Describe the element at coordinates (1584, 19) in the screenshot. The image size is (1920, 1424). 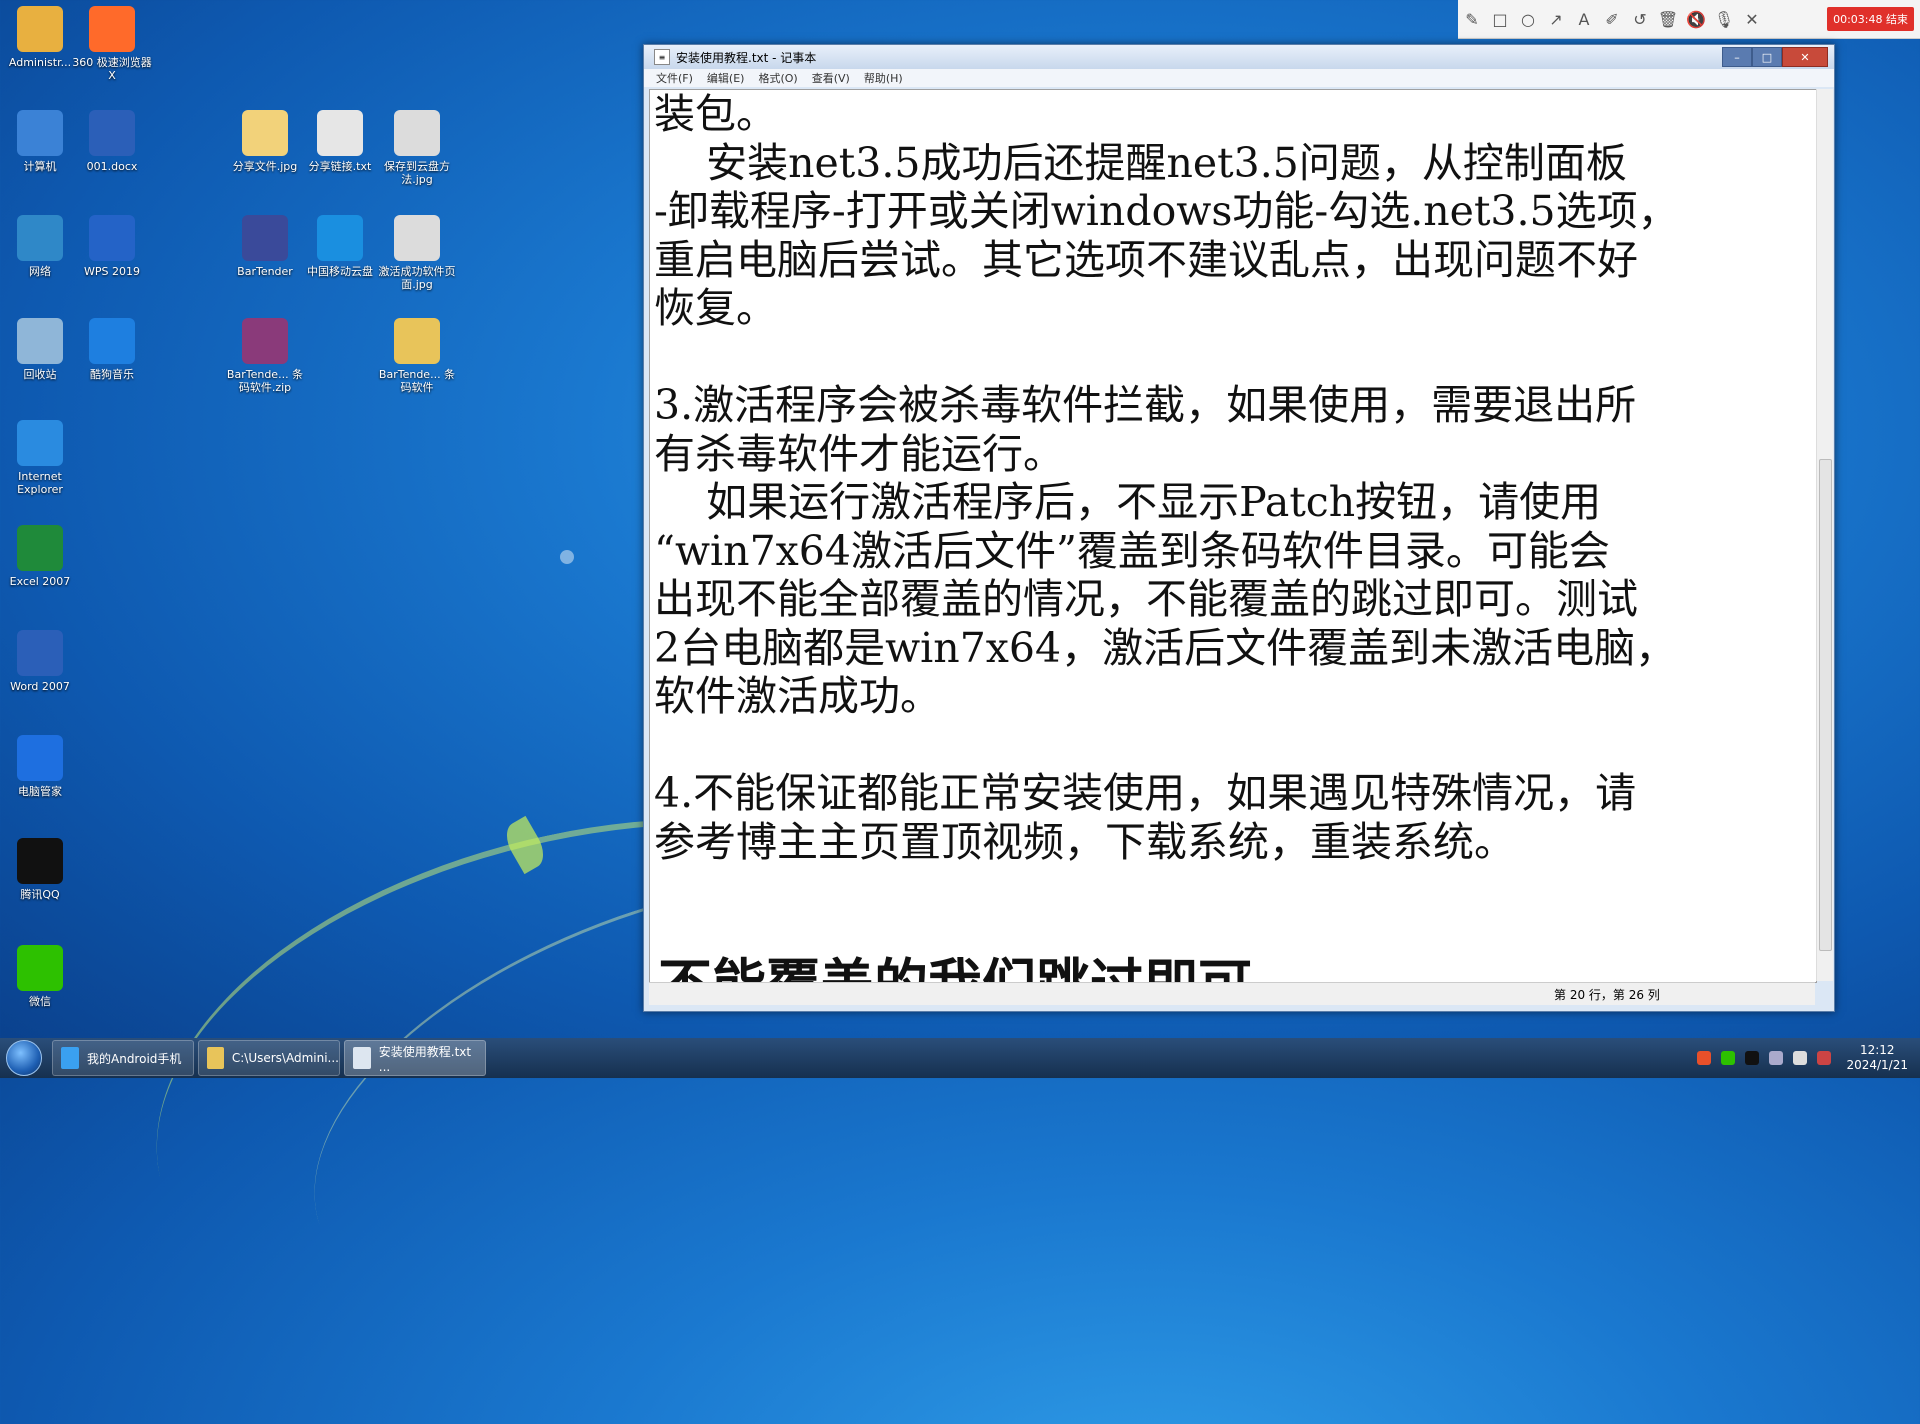
I see `text-icon: A` at that location.